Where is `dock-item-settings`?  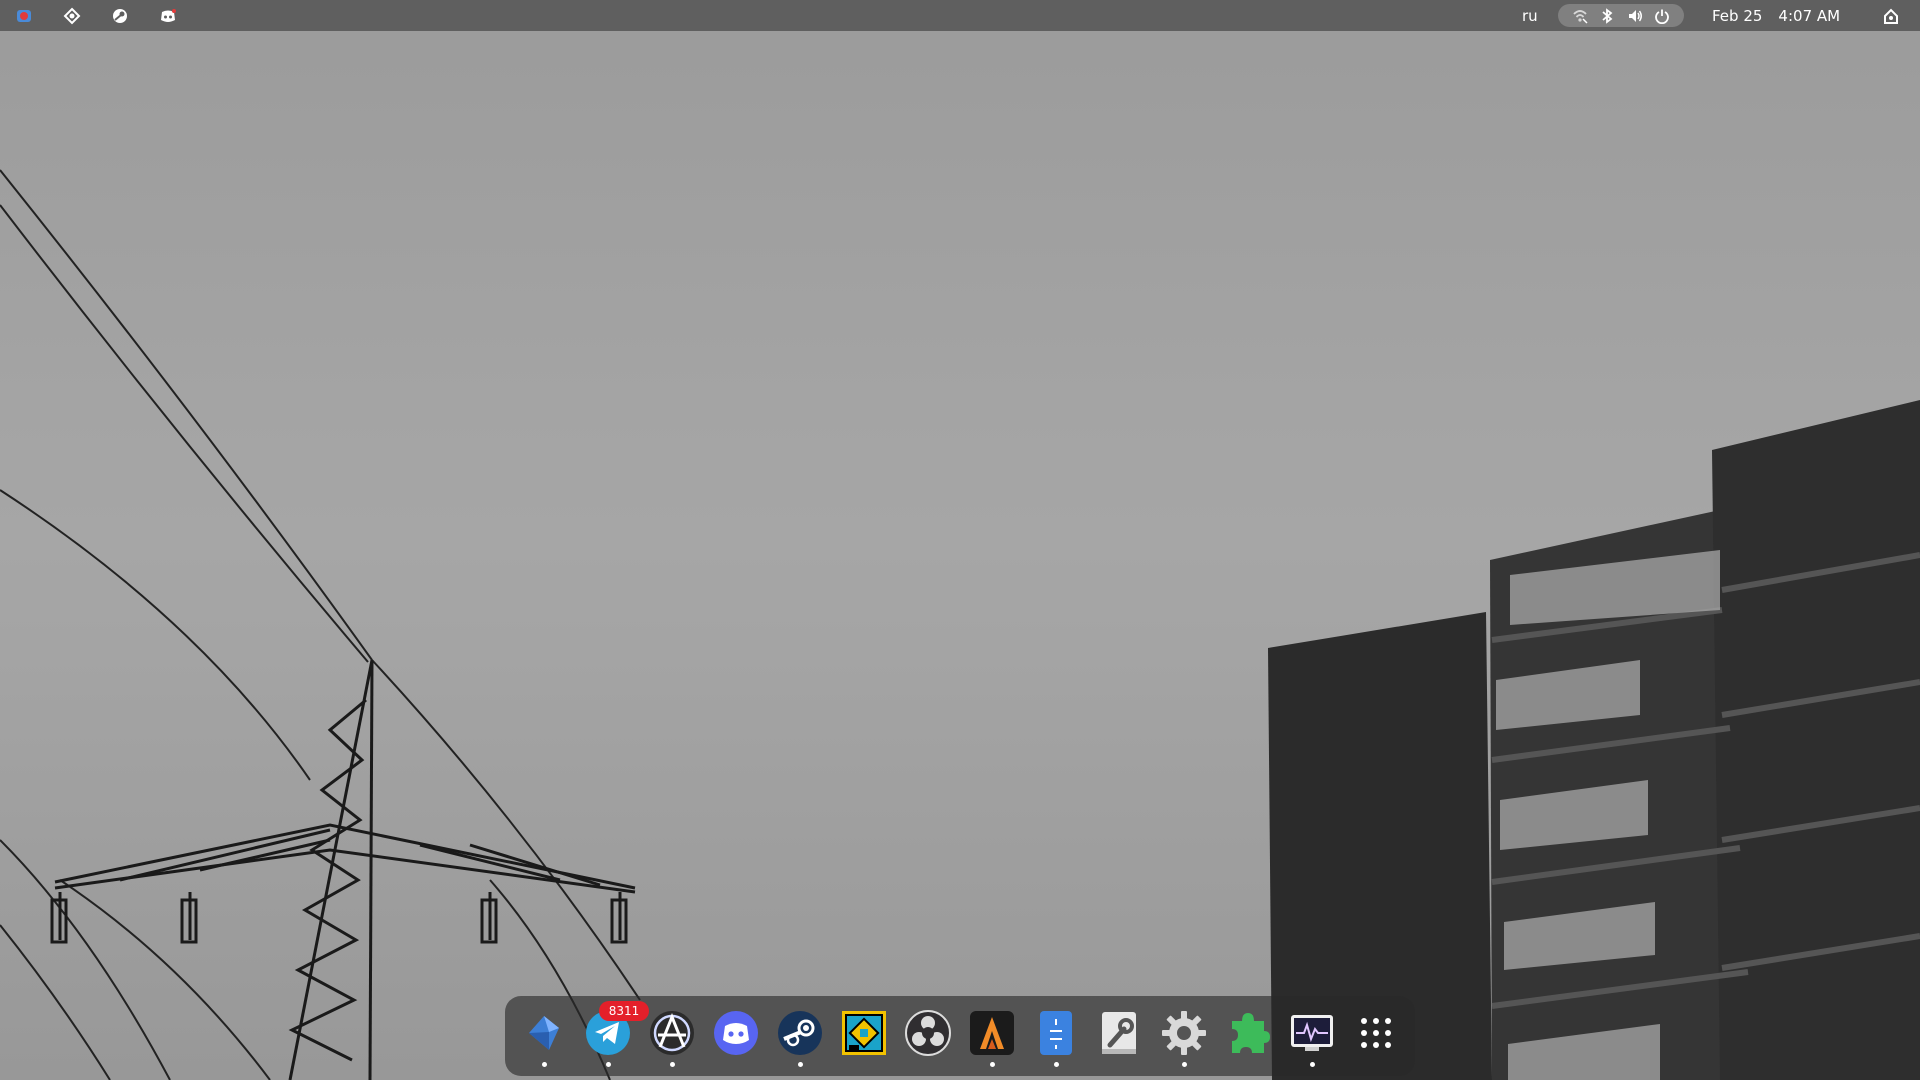
dock-item-settings is located at coordinates (1184, 1033).